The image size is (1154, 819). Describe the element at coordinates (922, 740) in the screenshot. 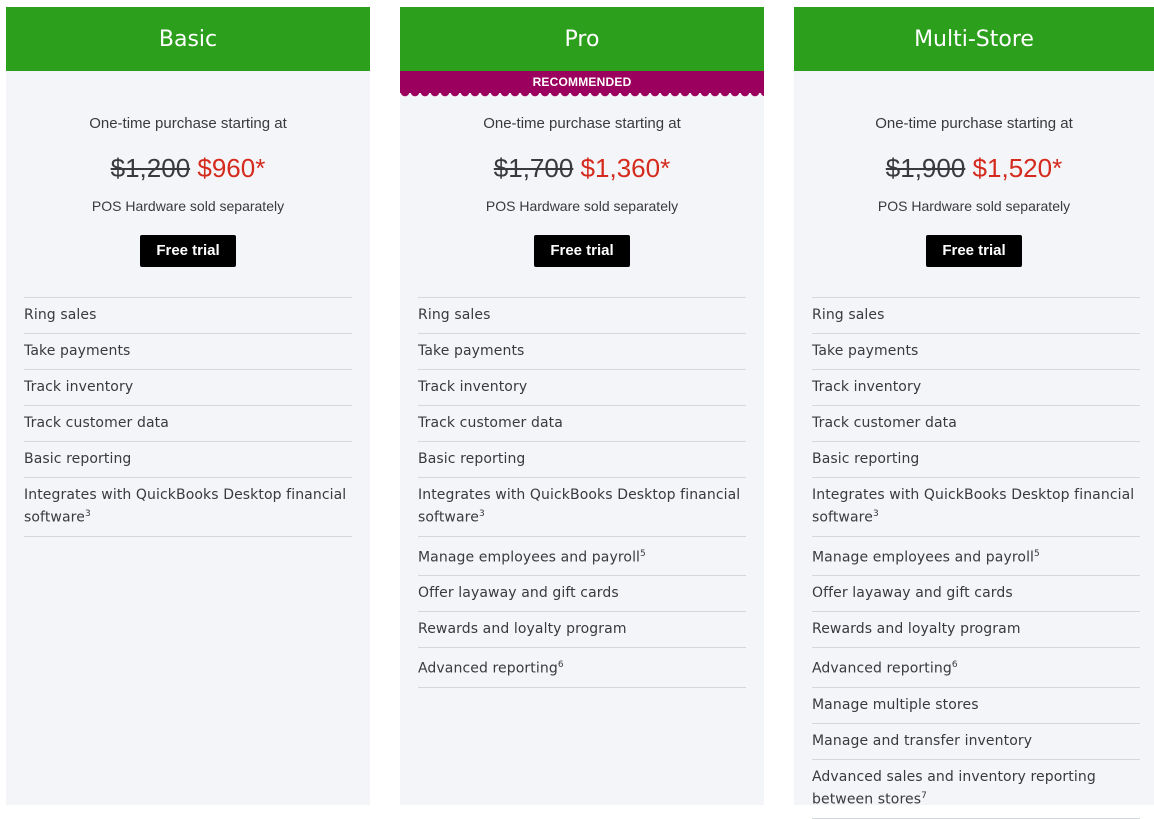

I see `feature-text: Manage and transfer inventory` at that location.